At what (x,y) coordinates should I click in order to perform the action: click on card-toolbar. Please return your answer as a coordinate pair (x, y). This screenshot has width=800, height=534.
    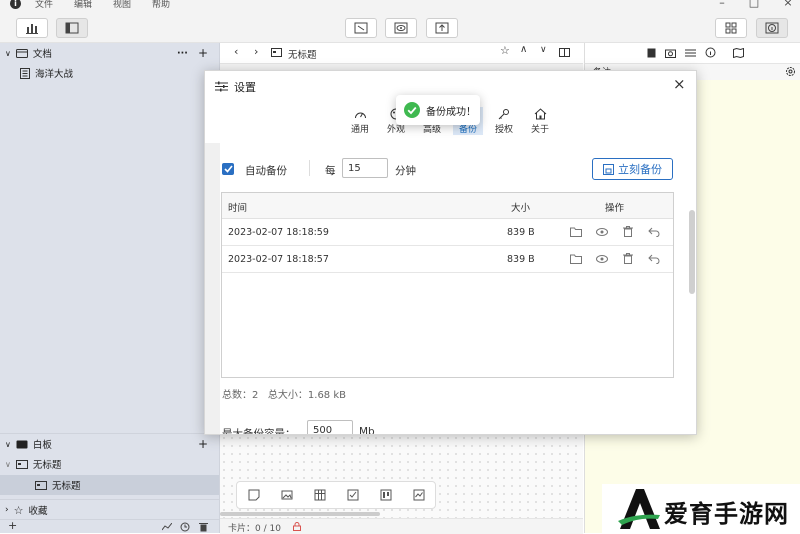
    Looking at the image, I should click on (336, 495).